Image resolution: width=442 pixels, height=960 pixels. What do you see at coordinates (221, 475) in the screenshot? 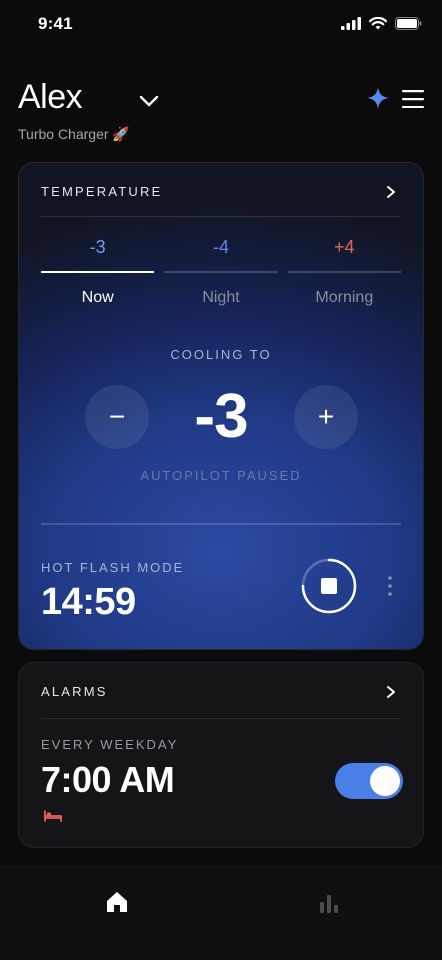
I see `autopilot-status: AUTOPILOT PAUSED` at bounding box center [221, 475].